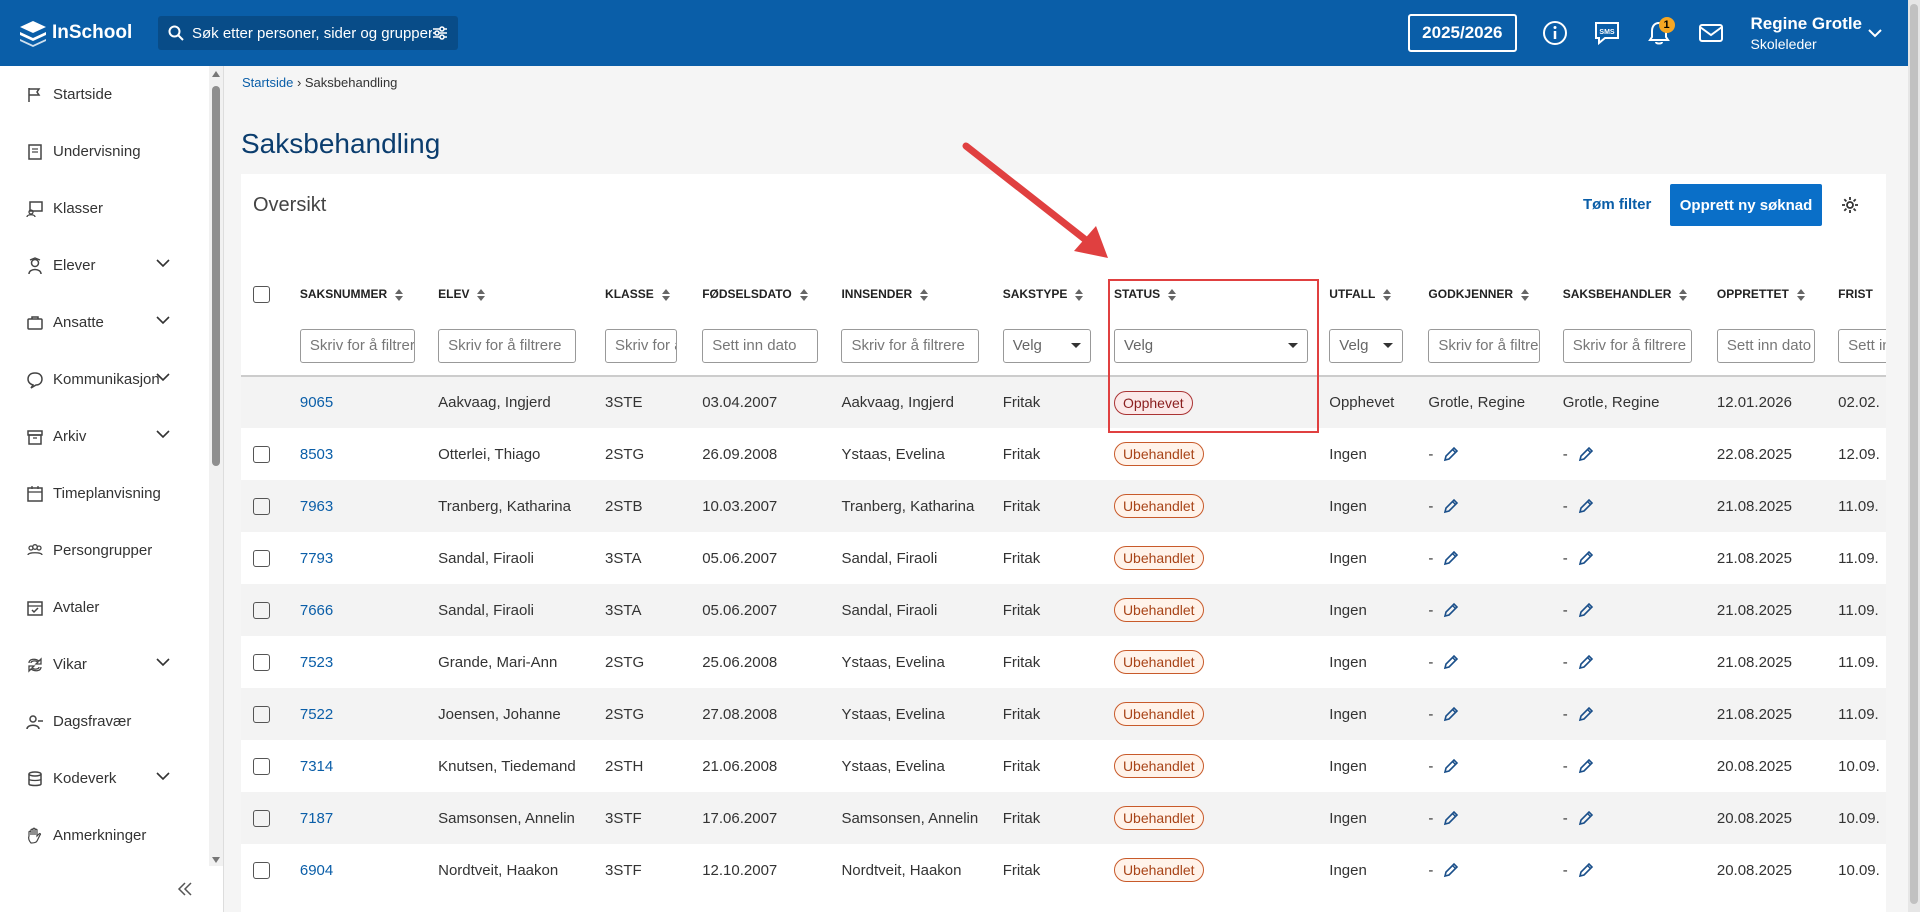 The image size is (1920, 912). Describe the element at coordinates (911, 294) in the screenshot. I see `column-header-innsender: INNSENDER` at that location.